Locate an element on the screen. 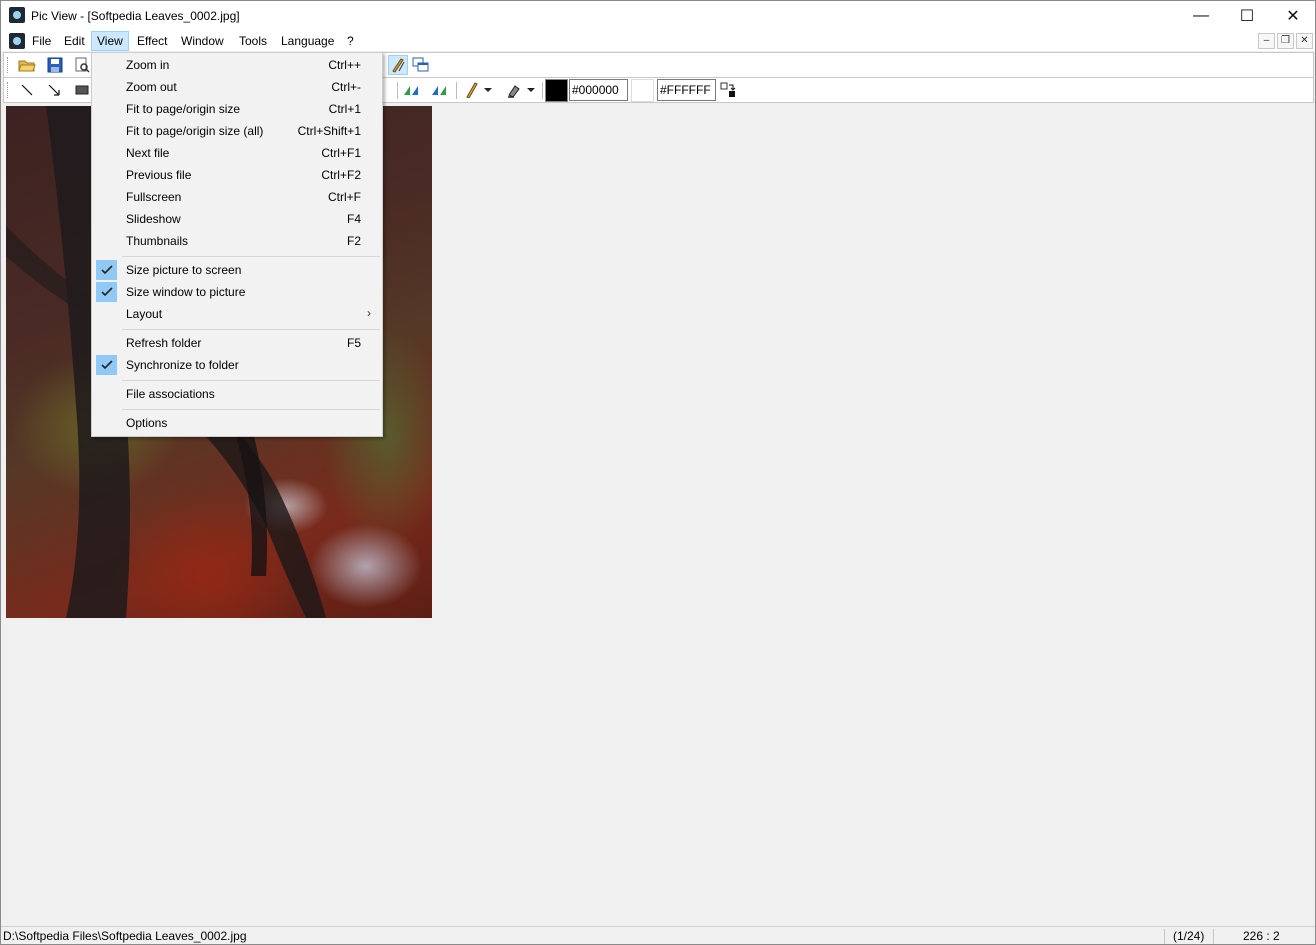 This screenshot has height=945, width=1316. mdi-restore-button: ❐ is located at coordinates (1285, 41).